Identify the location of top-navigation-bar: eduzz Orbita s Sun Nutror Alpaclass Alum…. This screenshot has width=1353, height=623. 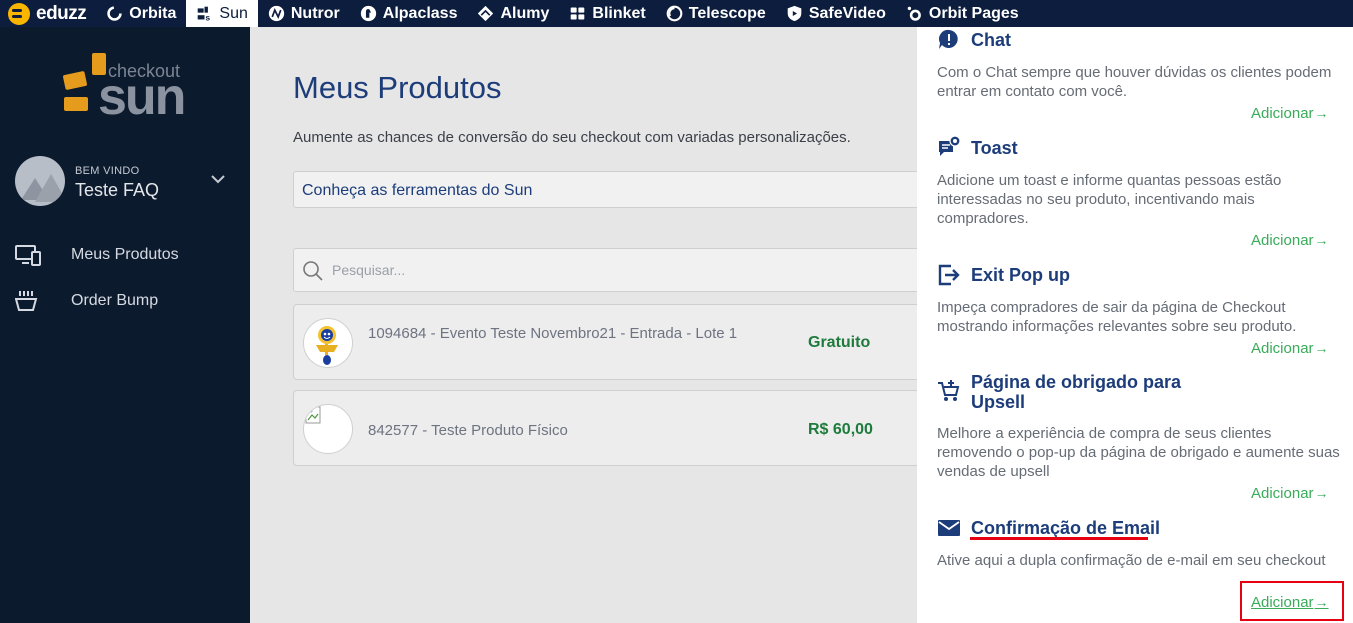
(676, 13).